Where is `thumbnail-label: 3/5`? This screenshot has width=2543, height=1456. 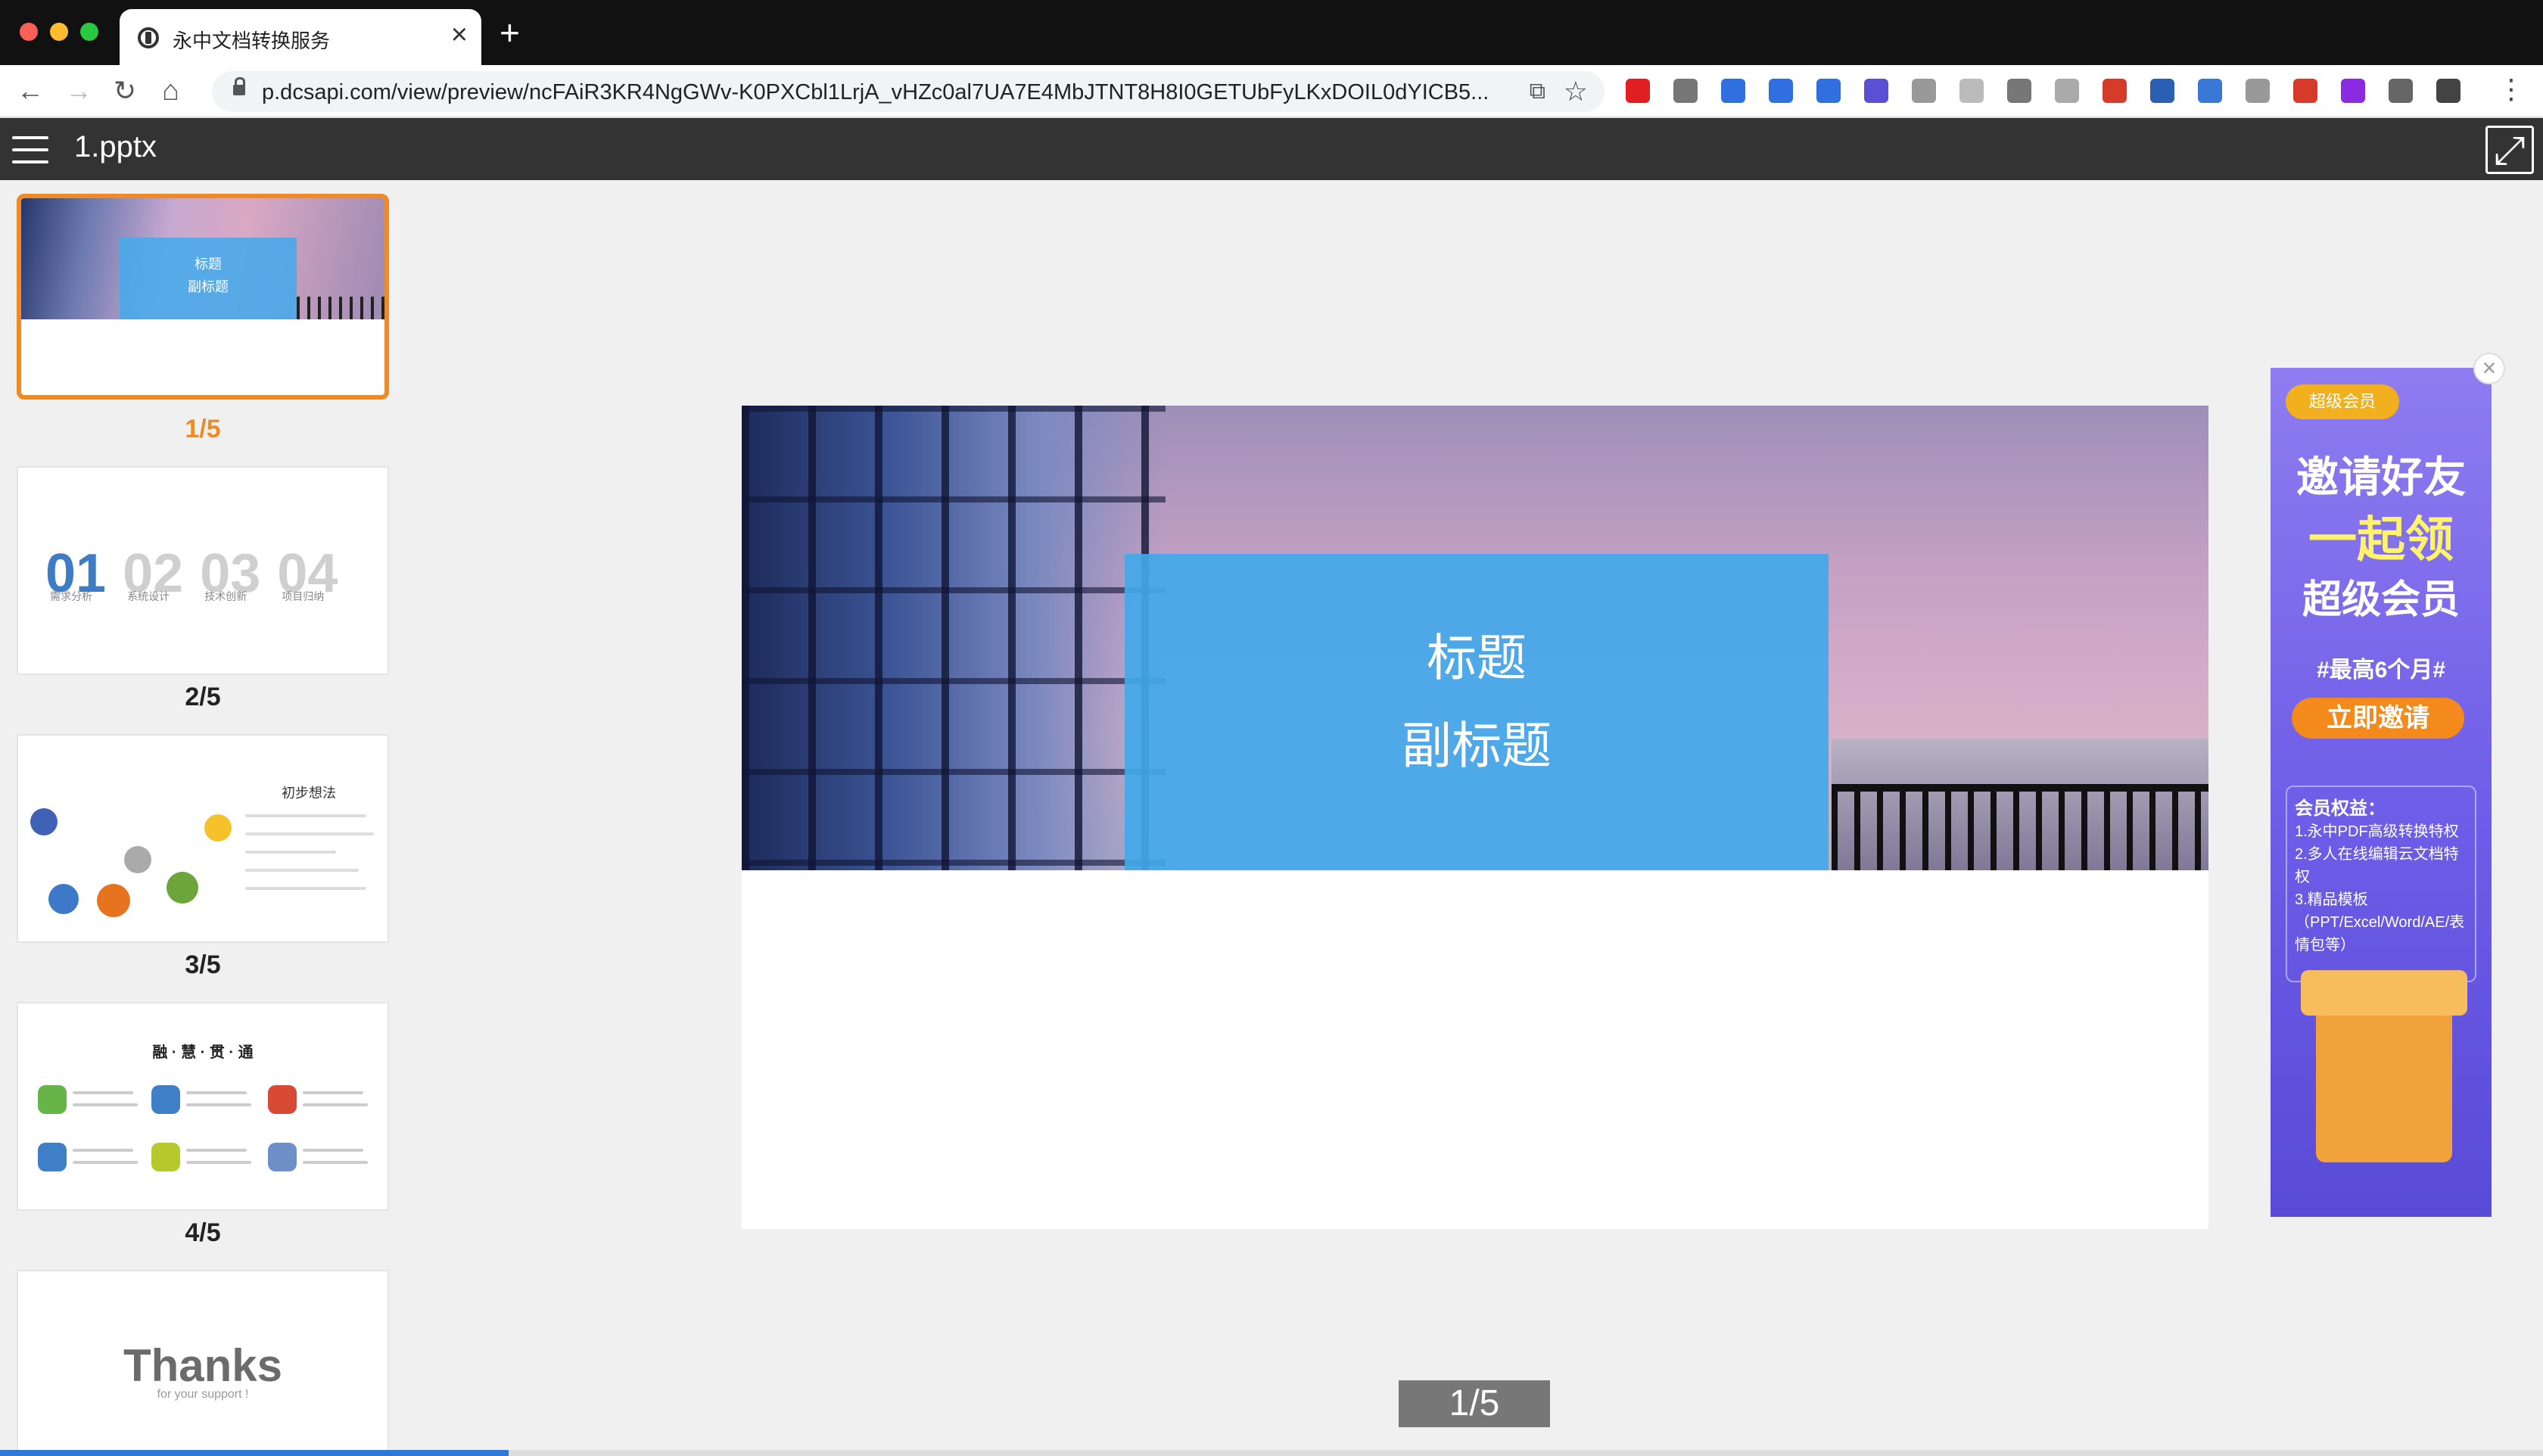 thumbnail-label: 3/5 is located at coordinates (203, 964).